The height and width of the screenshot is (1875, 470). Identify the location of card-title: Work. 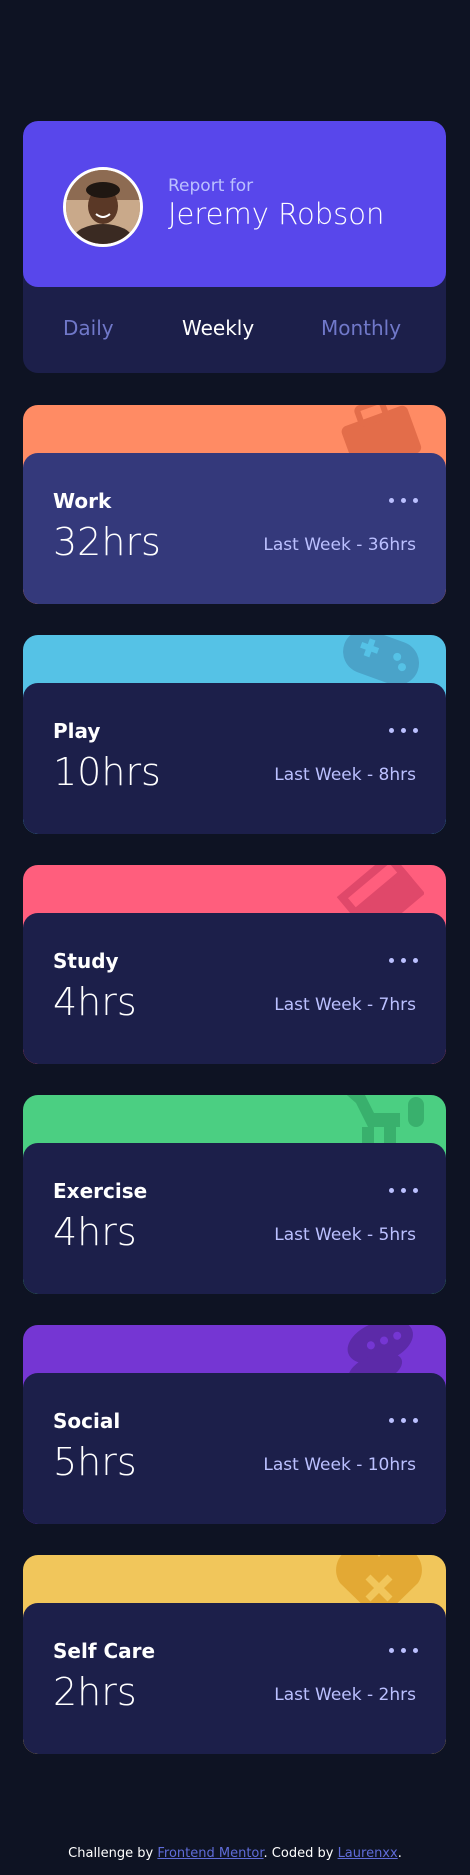
(82, 501).